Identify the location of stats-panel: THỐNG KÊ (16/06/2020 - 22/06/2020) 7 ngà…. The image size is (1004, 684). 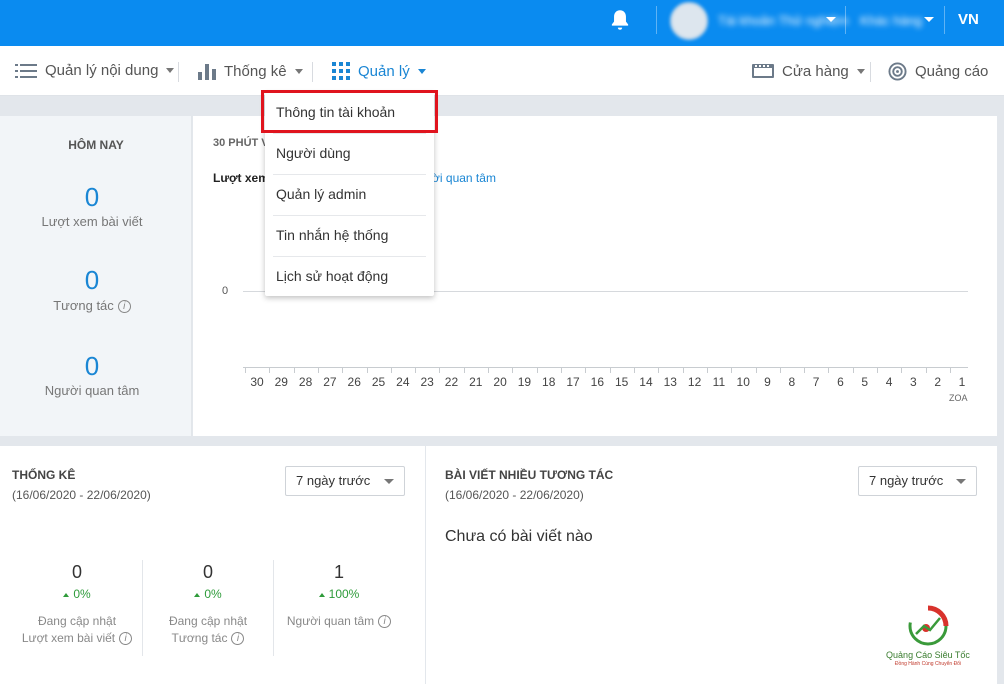
(212, 565).